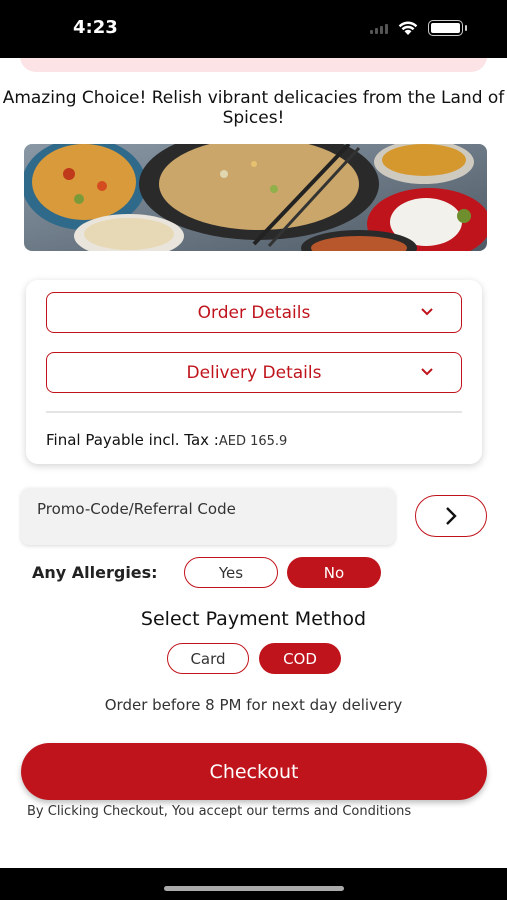 Image resolution: width=507 pixels, height=900 pixels. What do you see at coordinates (334, 572) in the screenshot?
I see `allergies-no-button: No` at bounding box center [334, 572].